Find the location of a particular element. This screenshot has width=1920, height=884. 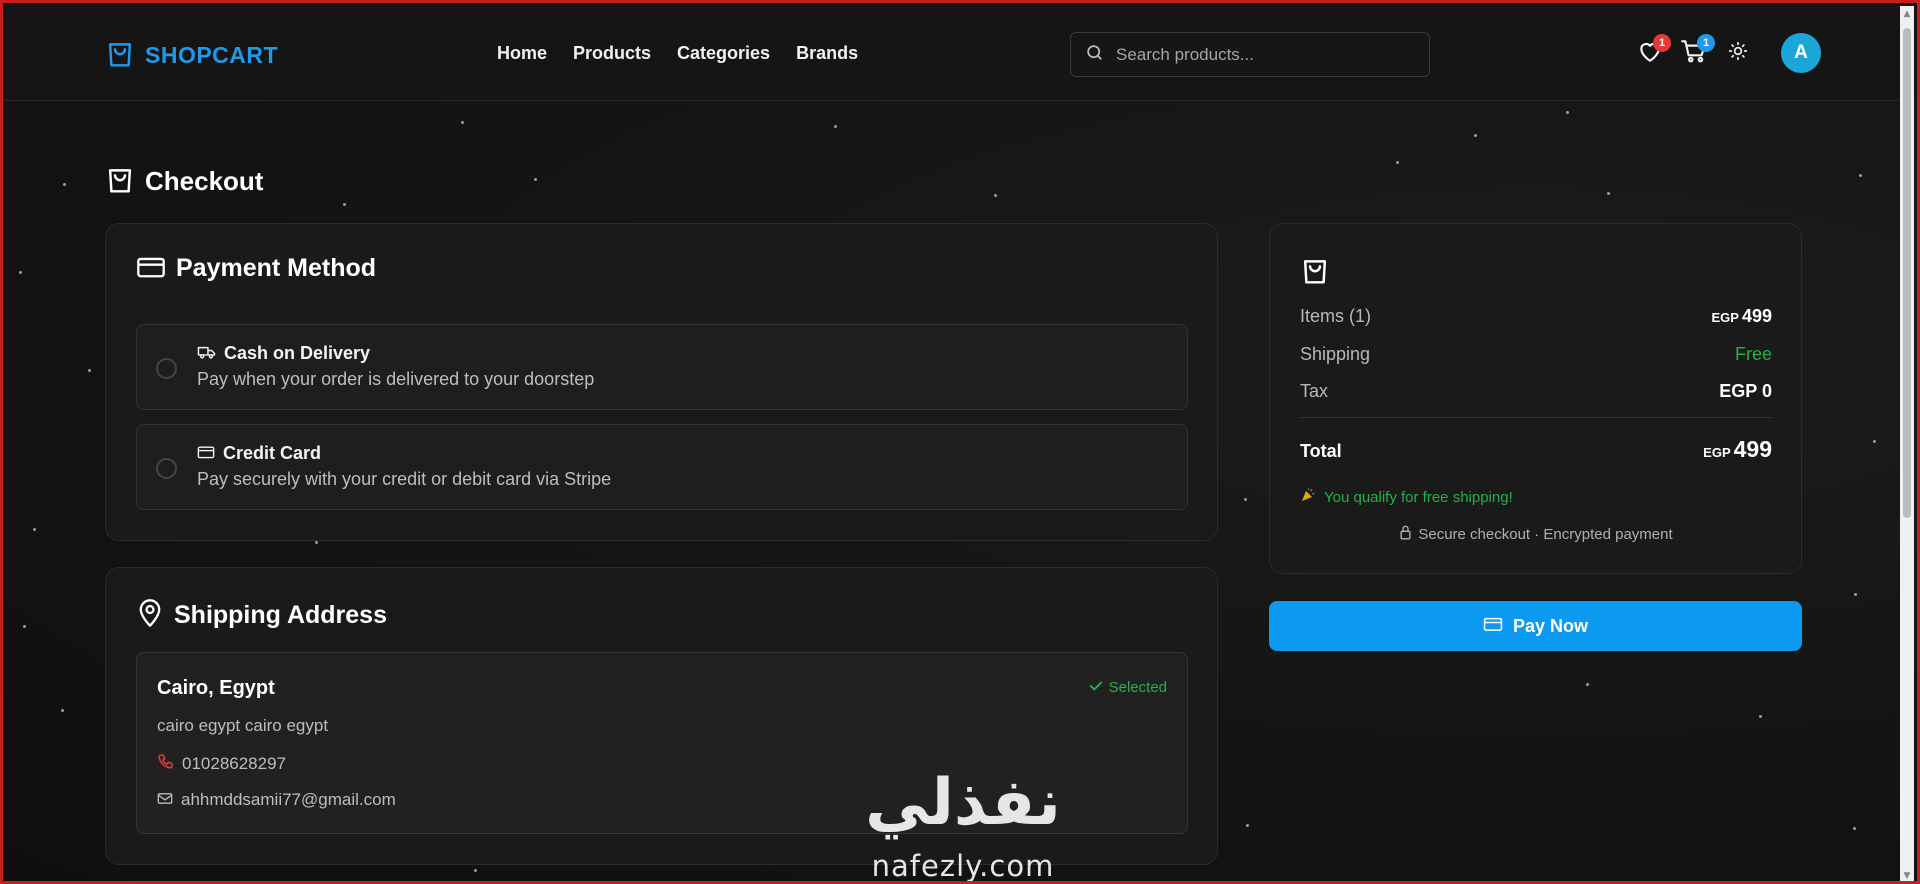

party-popper-icon is located at coordinates (1308, 497).